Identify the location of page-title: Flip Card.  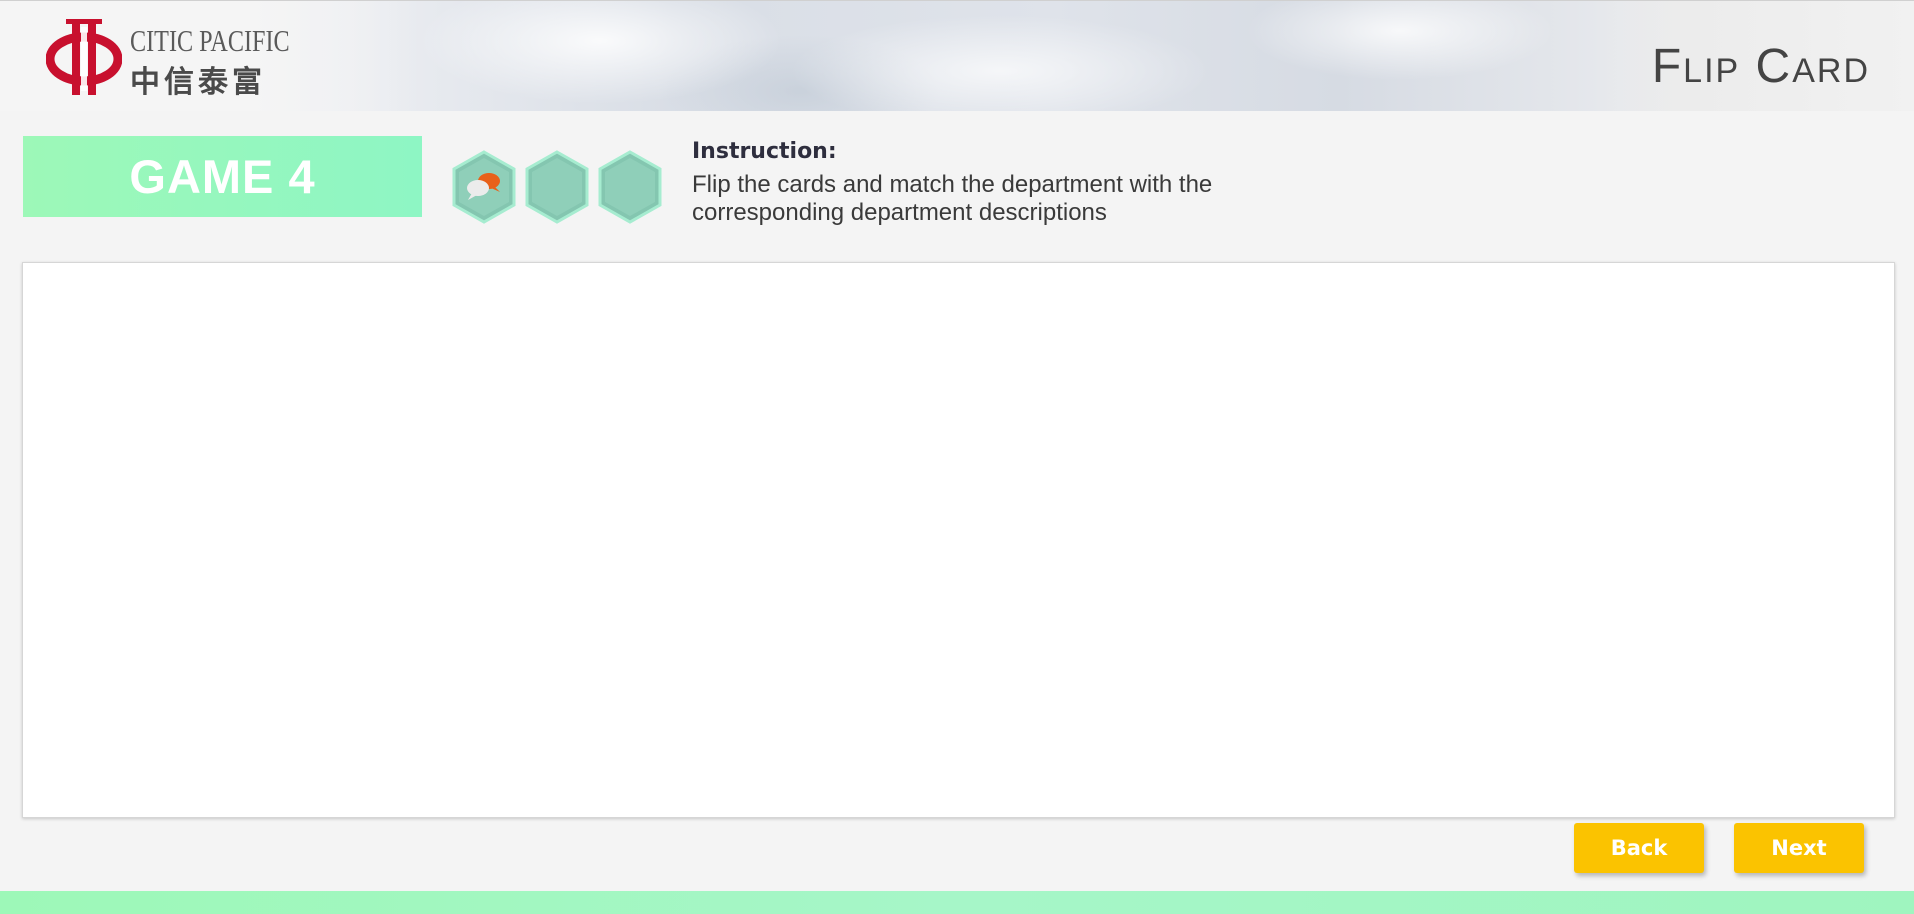
(1760, 66).